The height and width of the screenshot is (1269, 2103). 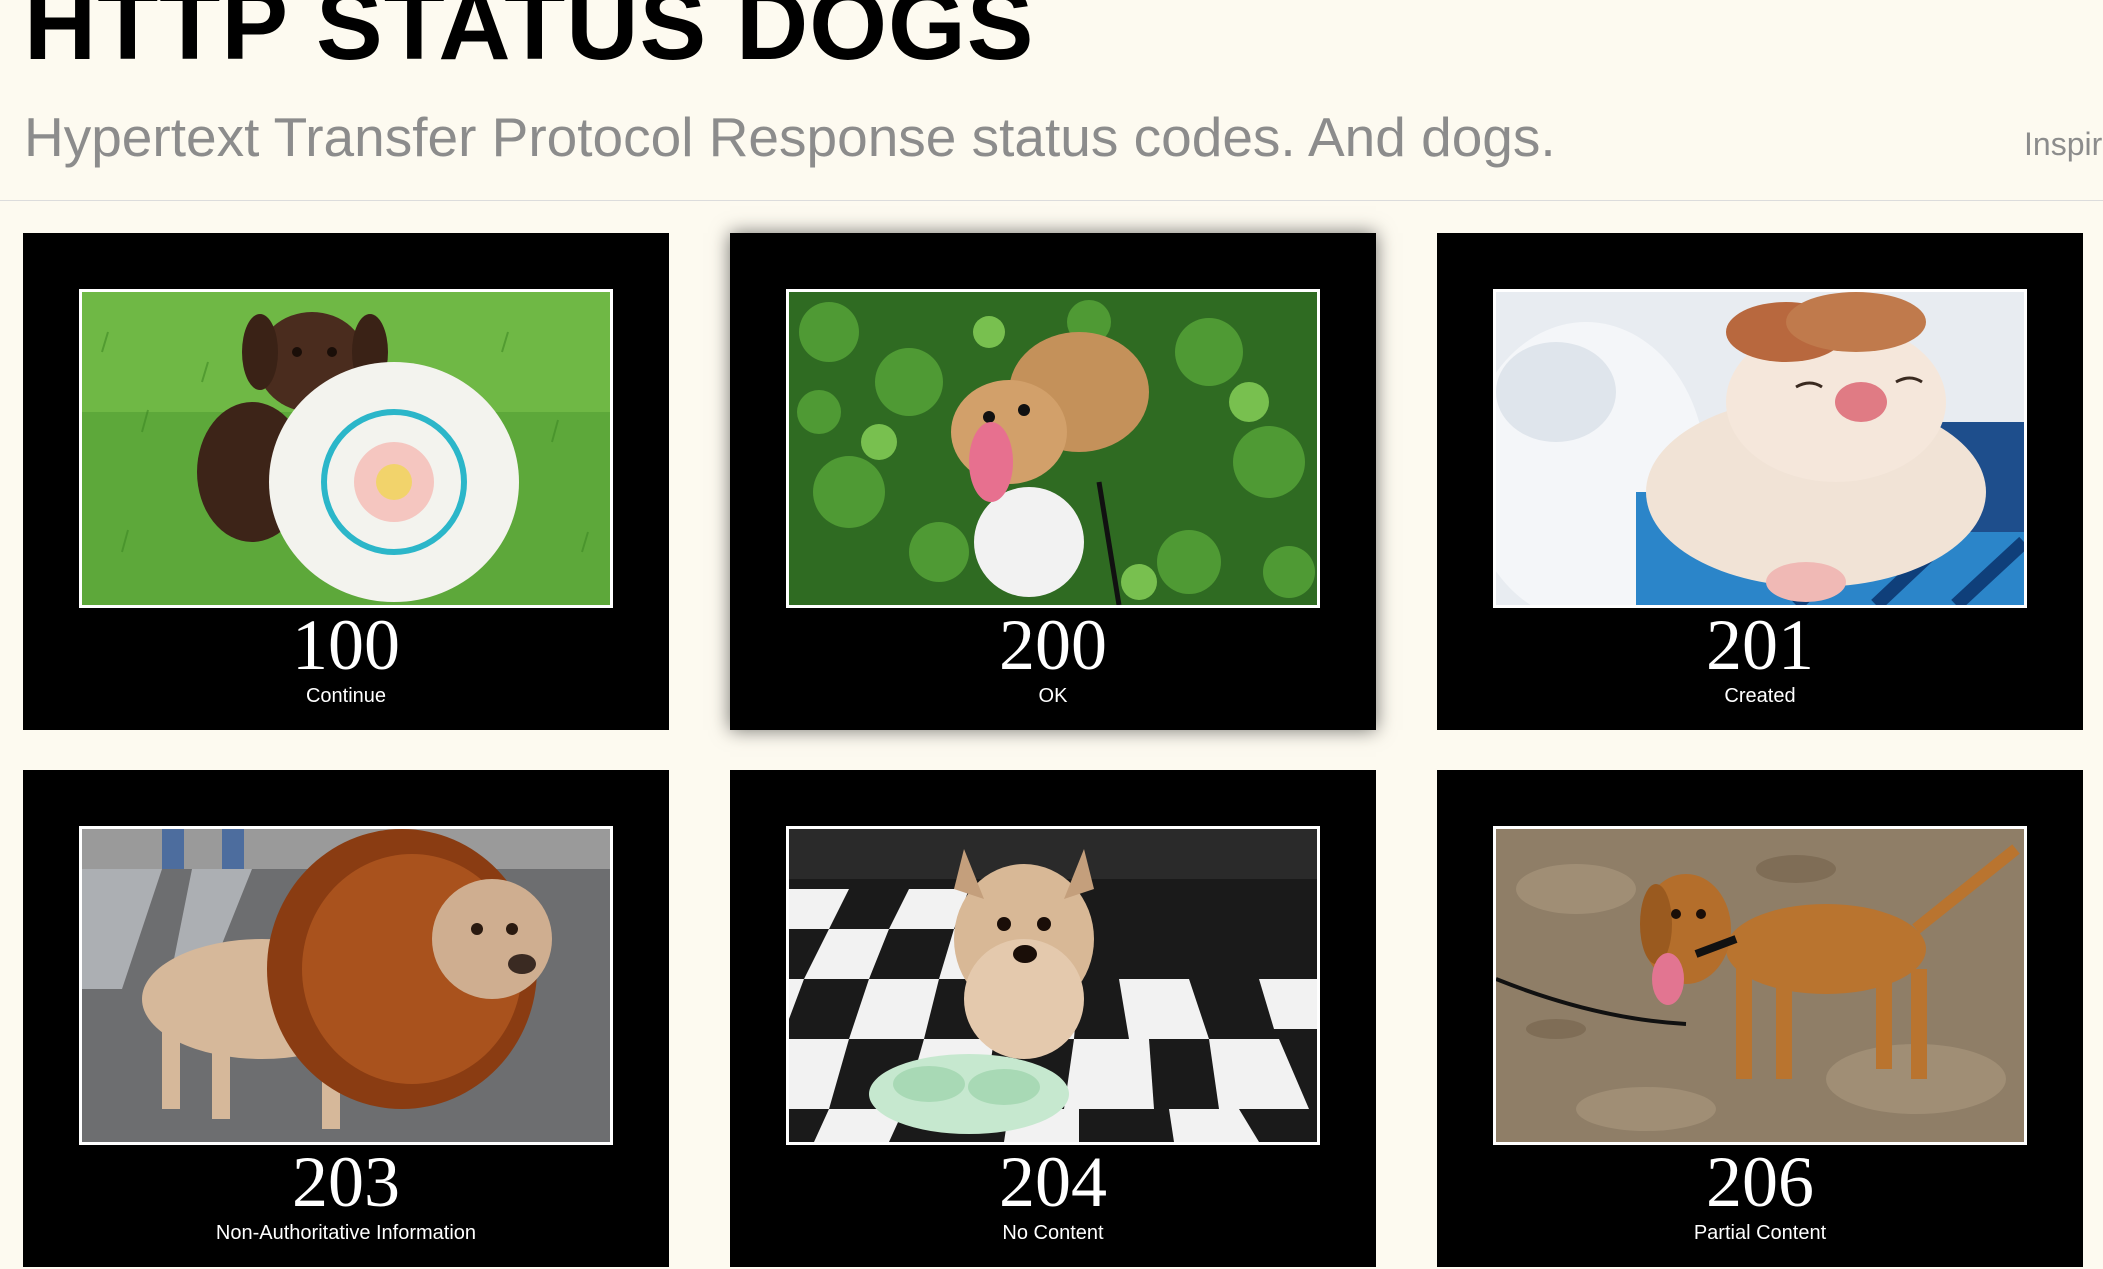 I want to click on status-code: 100, so click(x=346, y=645).